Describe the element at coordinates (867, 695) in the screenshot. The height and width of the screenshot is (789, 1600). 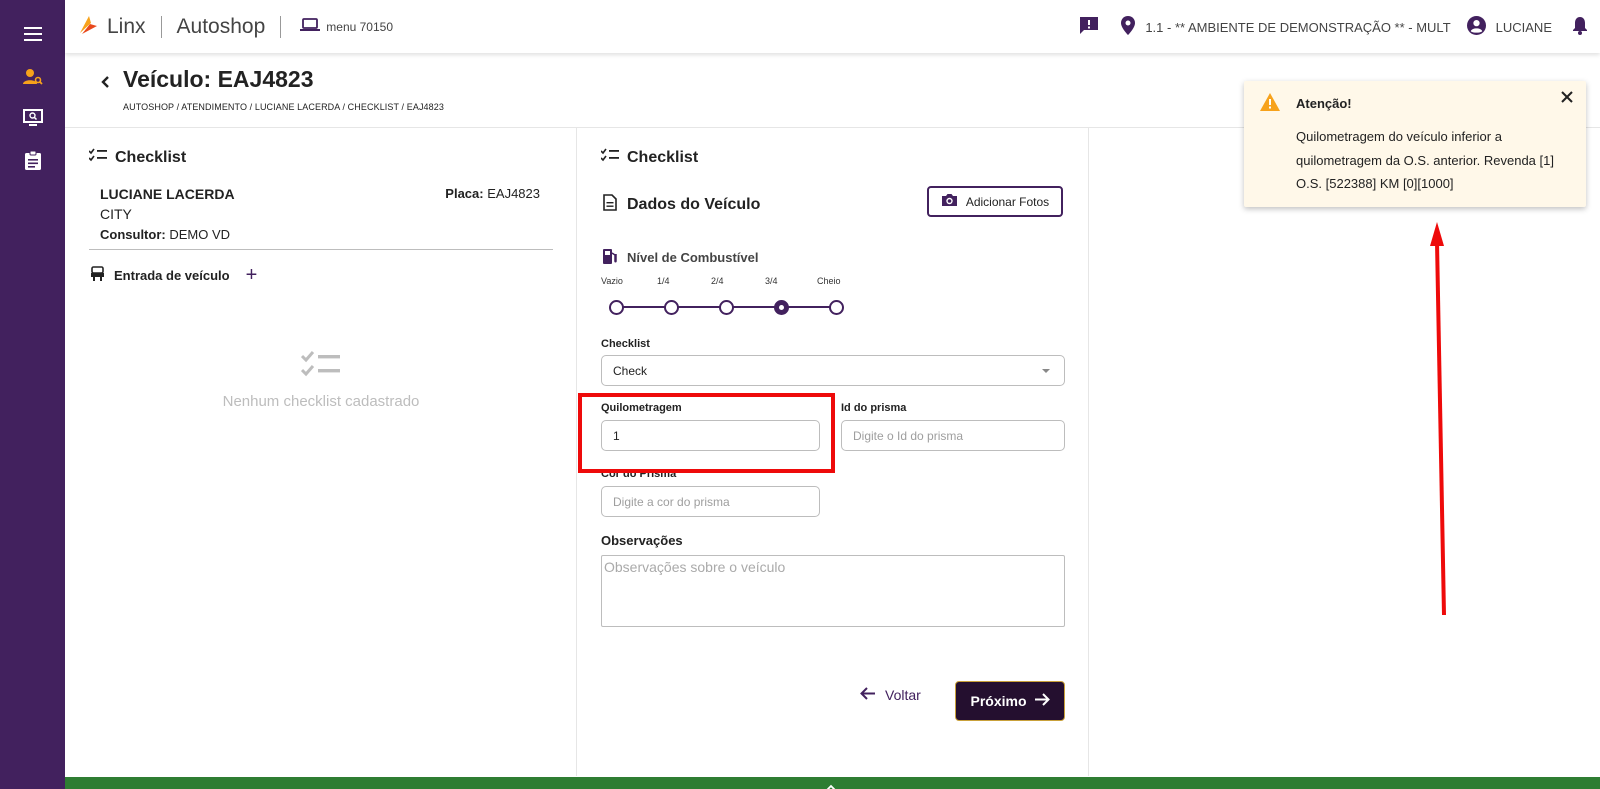
I see `arrow-left-icon` at that location.